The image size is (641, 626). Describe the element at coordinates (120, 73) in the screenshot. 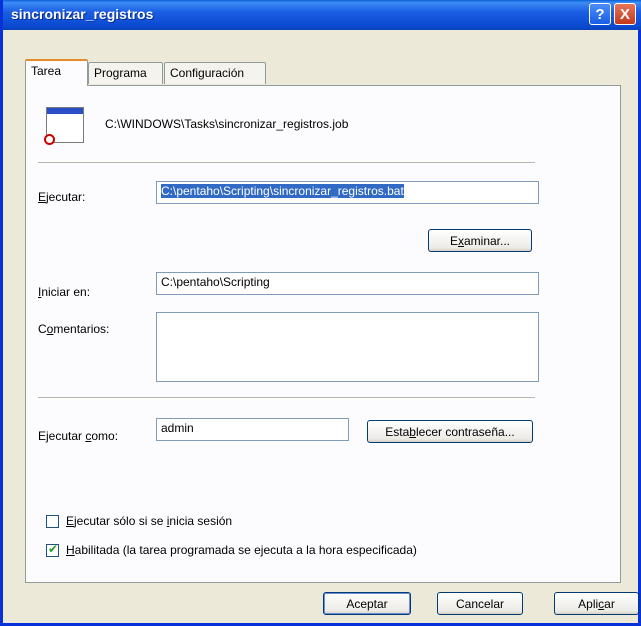

I see `tab-label: Programa` at that location.